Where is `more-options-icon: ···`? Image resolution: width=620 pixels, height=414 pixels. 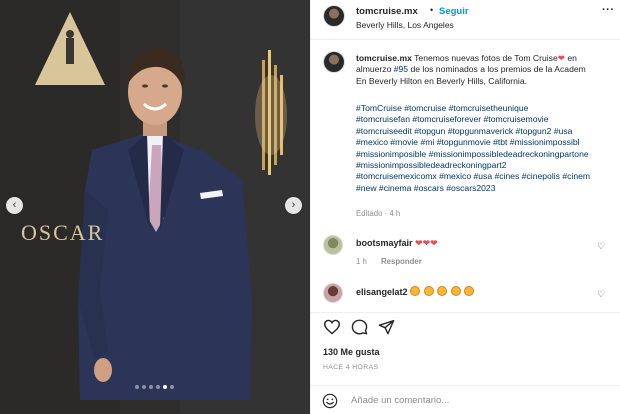 more-options-icon: ··· is located at coordinates (608, 10).